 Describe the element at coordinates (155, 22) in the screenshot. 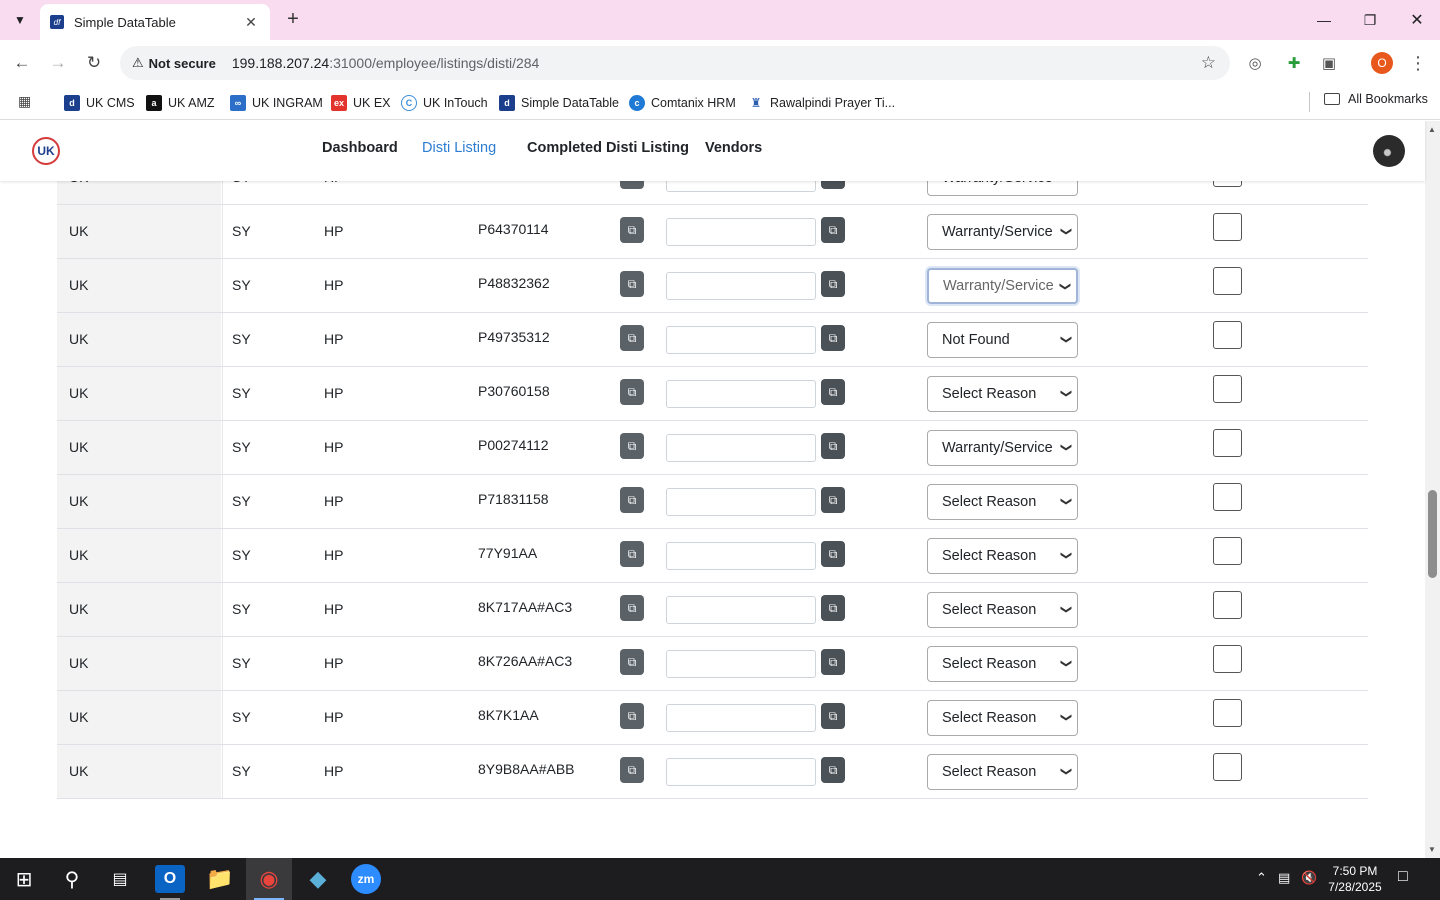

I see `browser-tab: df Simple DataTable ✕` at that location.